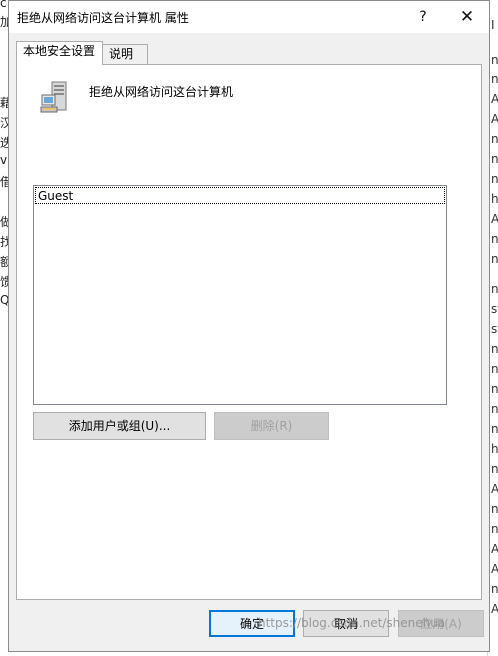 The height and width of the screenshot is (656, 498). I want to click on close-button: ✕, so click(467, 17).